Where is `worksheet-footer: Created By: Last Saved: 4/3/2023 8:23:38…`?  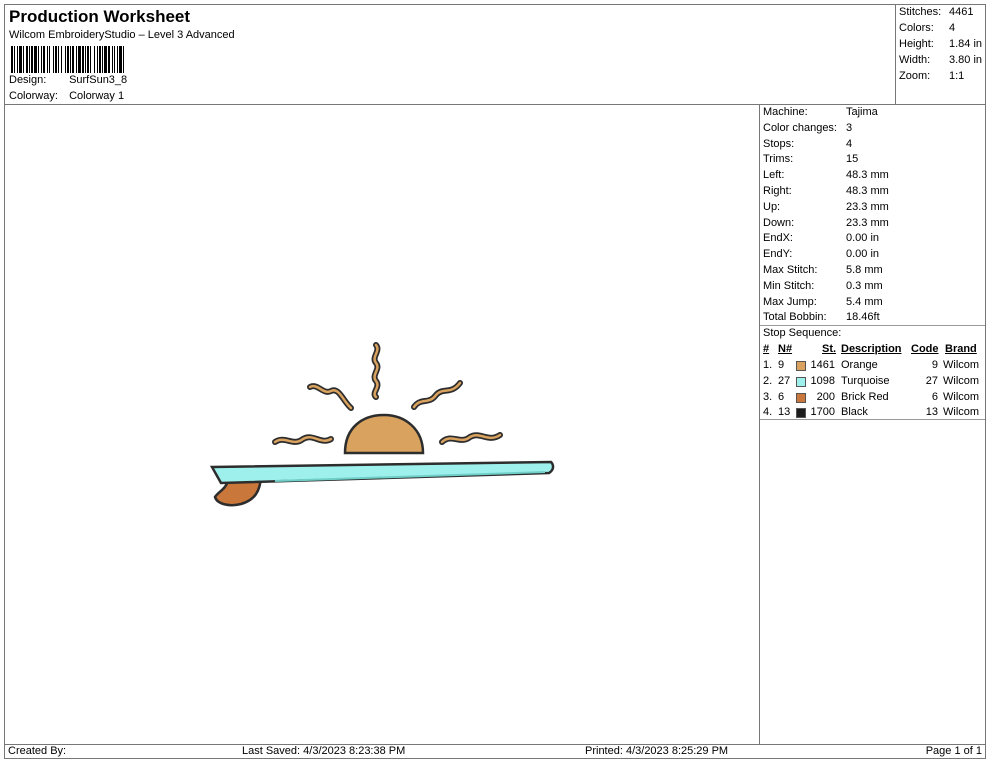
worksheet-footer: Created By: Last Saved: 4/3/2023 8:23:38… is located at coordinates (495, 751).